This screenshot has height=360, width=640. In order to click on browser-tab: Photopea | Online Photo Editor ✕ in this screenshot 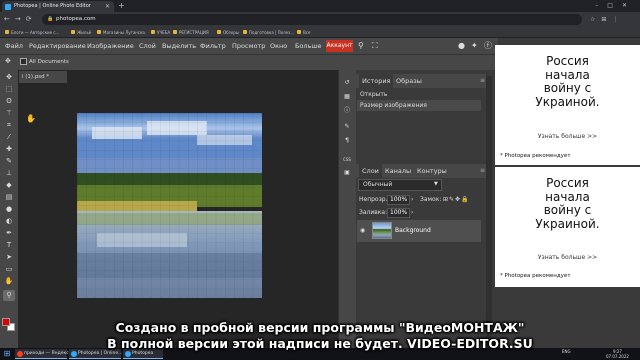, I will do `click(58, 6)`.